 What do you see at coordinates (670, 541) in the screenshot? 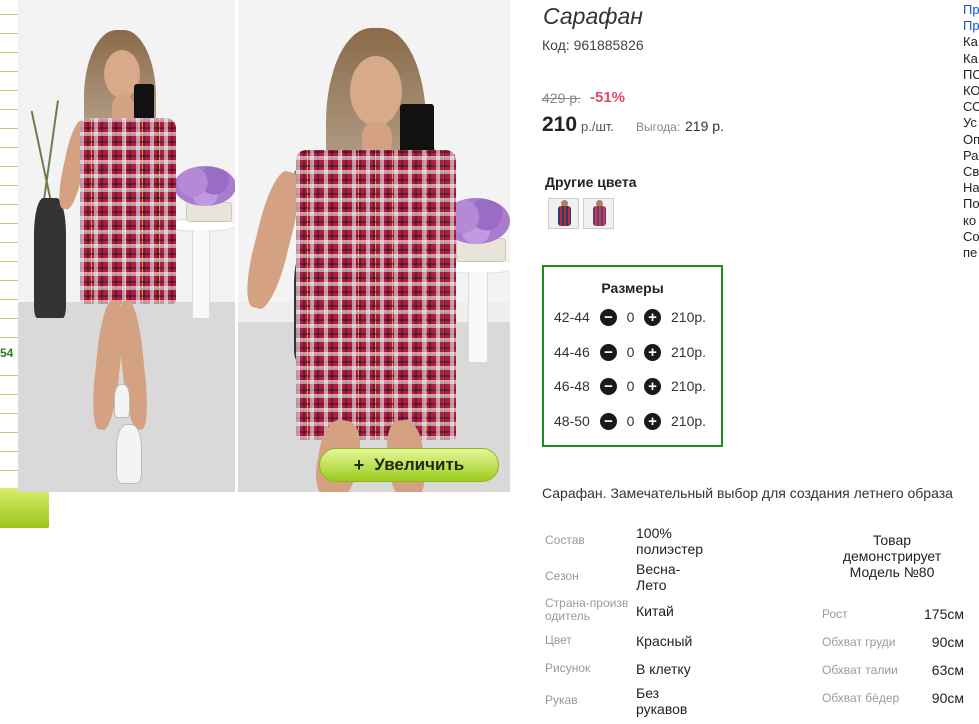
I see `attr-value-composition: 100% полиэстер` at bounding box center [670, 541].